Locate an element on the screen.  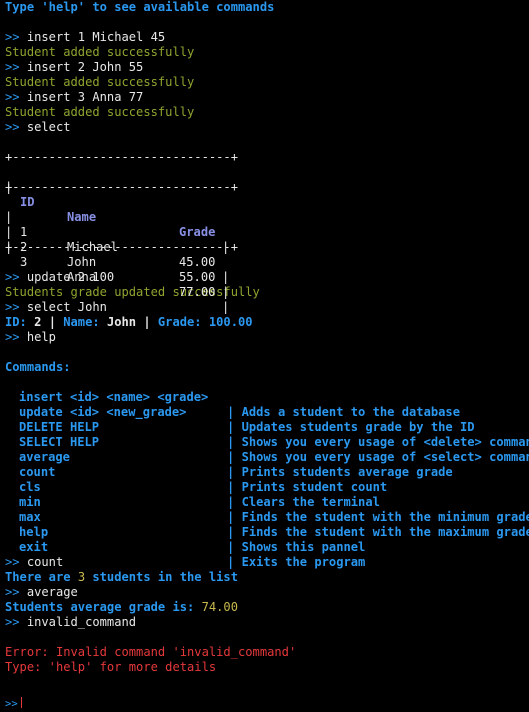
grade-value: 100.00 is located at coordinates (230, 322).